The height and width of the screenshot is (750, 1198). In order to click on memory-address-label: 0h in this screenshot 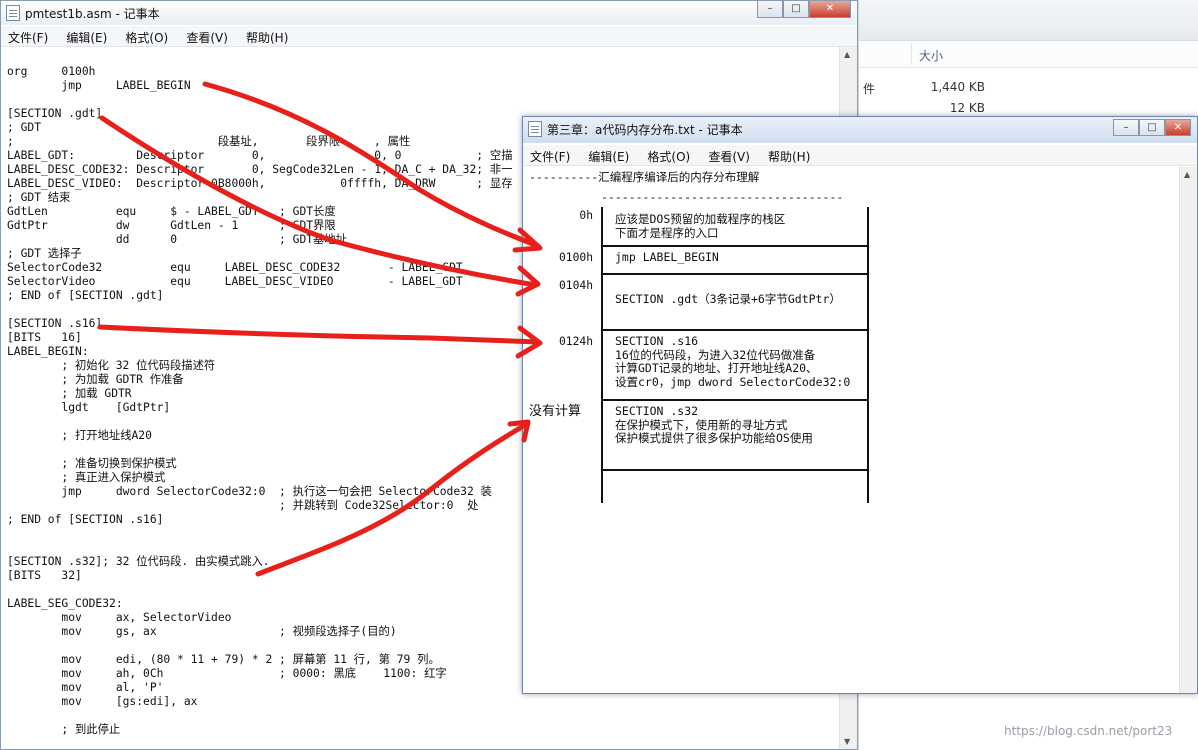, I will do `click(586, 215)`.